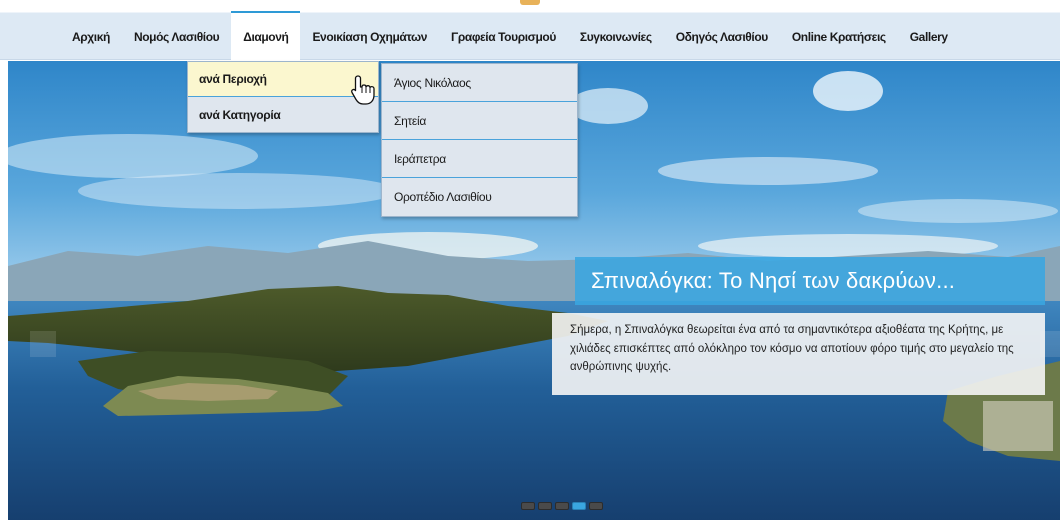  What do you see at coordinates (266, 35) in the screenshot?
I see `nav-item-accommodation: Διαμονή` at bounding box center [266, 35].